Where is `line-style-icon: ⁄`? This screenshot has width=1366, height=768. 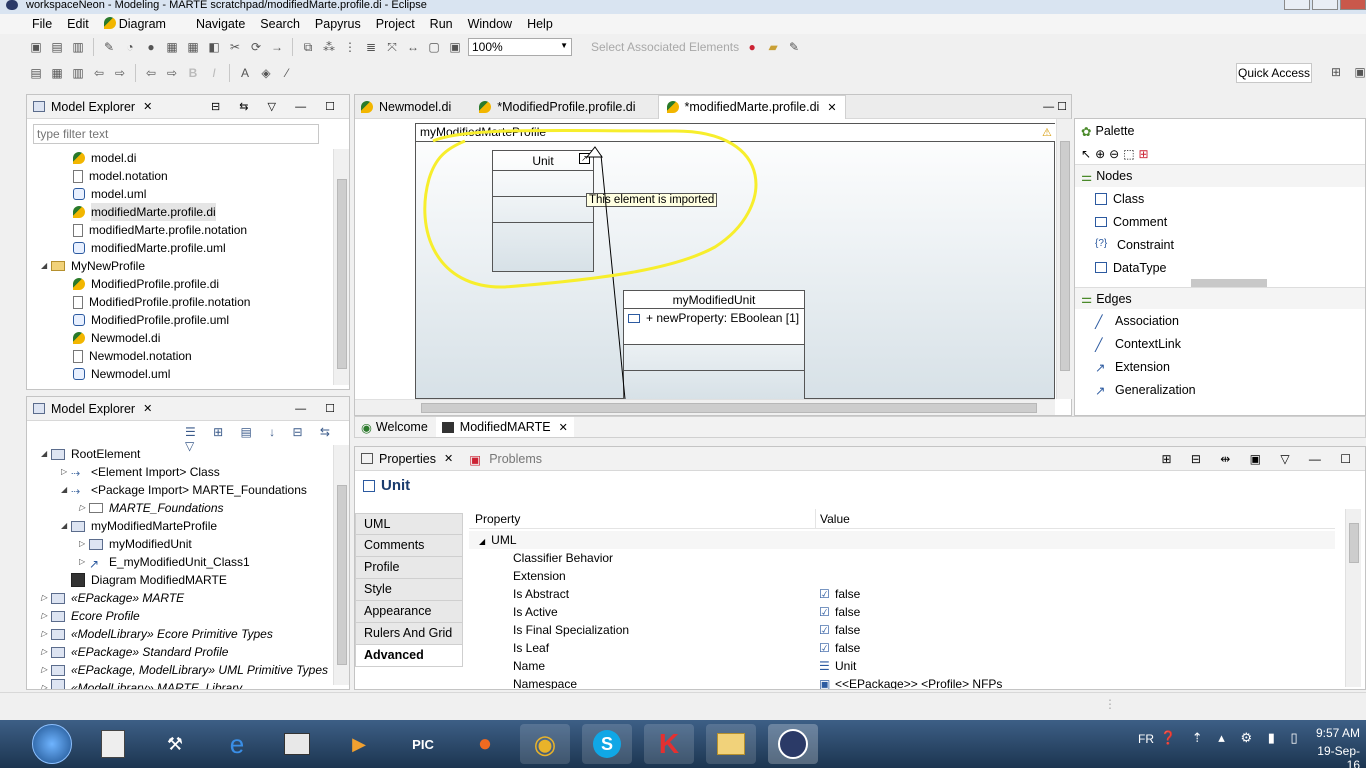 line-style-icon: ⁄ is located at coordinates (287, 73).